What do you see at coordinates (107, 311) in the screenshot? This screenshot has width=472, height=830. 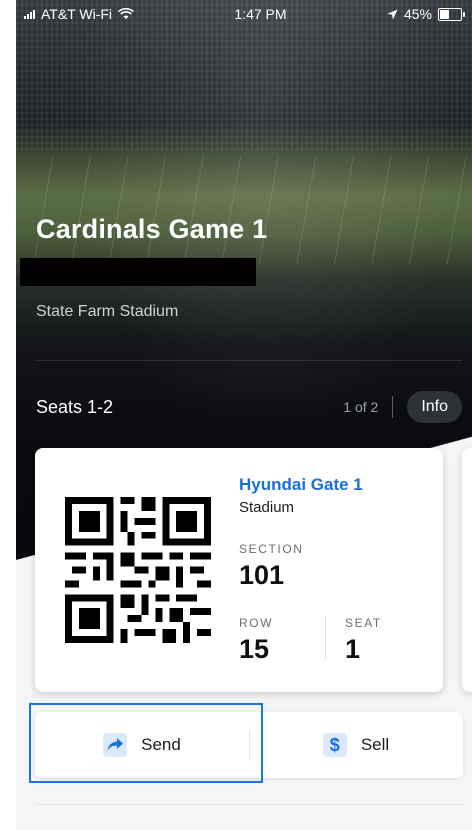 I see `venue-name: State Farm Stadium` at bounding box center [107, 311].